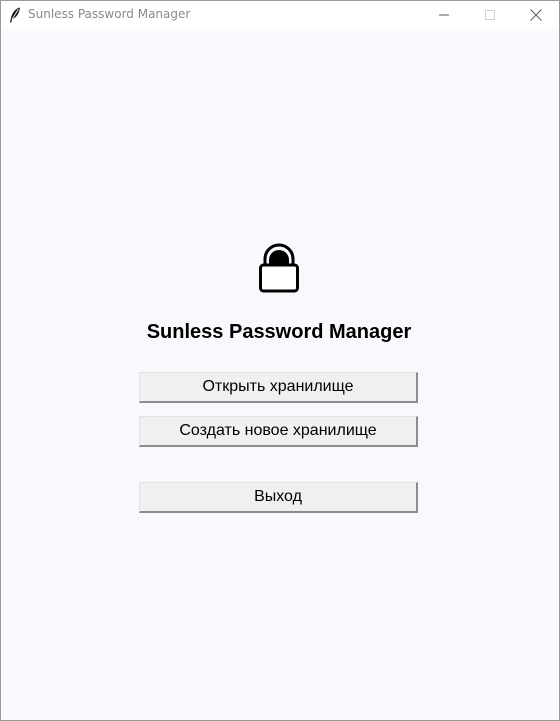 The width and height of the screenshot is (560, 721). Describe the element at coordinates (279, 332) in the screenshot. I see `app-heading: Sunless Password Manager` at that location.